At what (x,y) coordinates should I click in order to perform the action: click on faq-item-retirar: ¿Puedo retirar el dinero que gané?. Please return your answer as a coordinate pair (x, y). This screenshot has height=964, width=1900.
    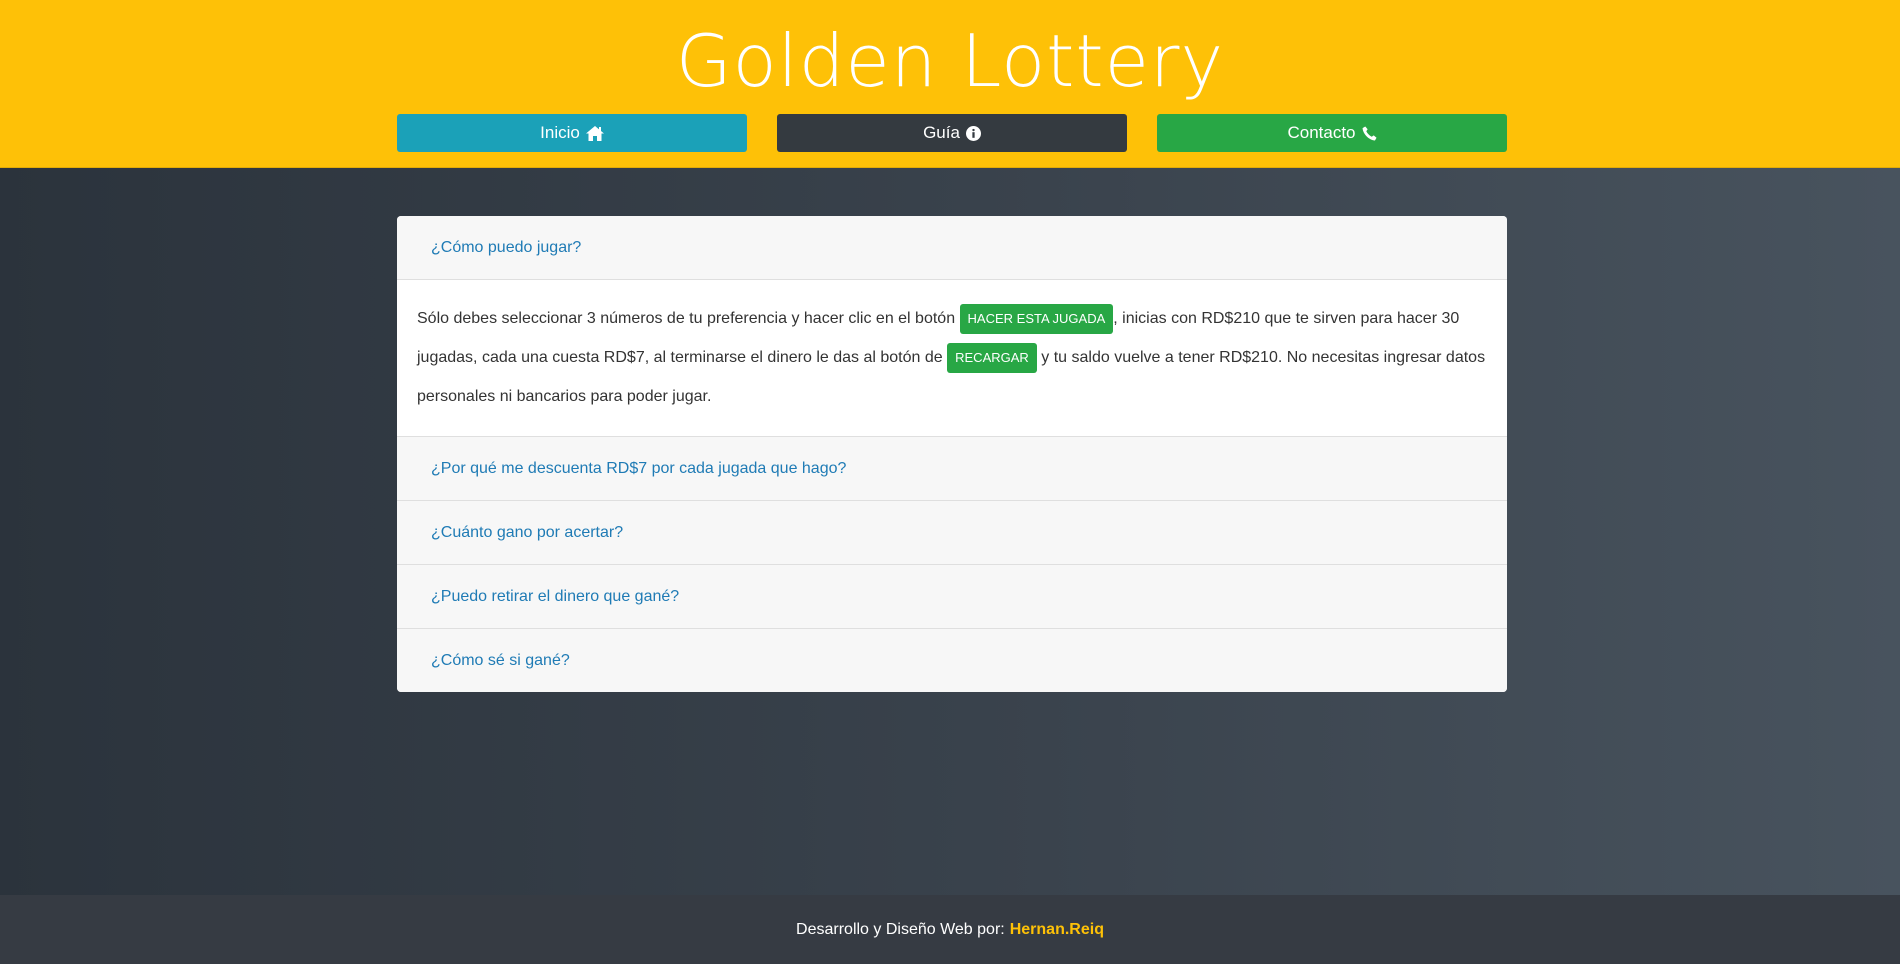
    Looking at the image, I should click on (952, 597).